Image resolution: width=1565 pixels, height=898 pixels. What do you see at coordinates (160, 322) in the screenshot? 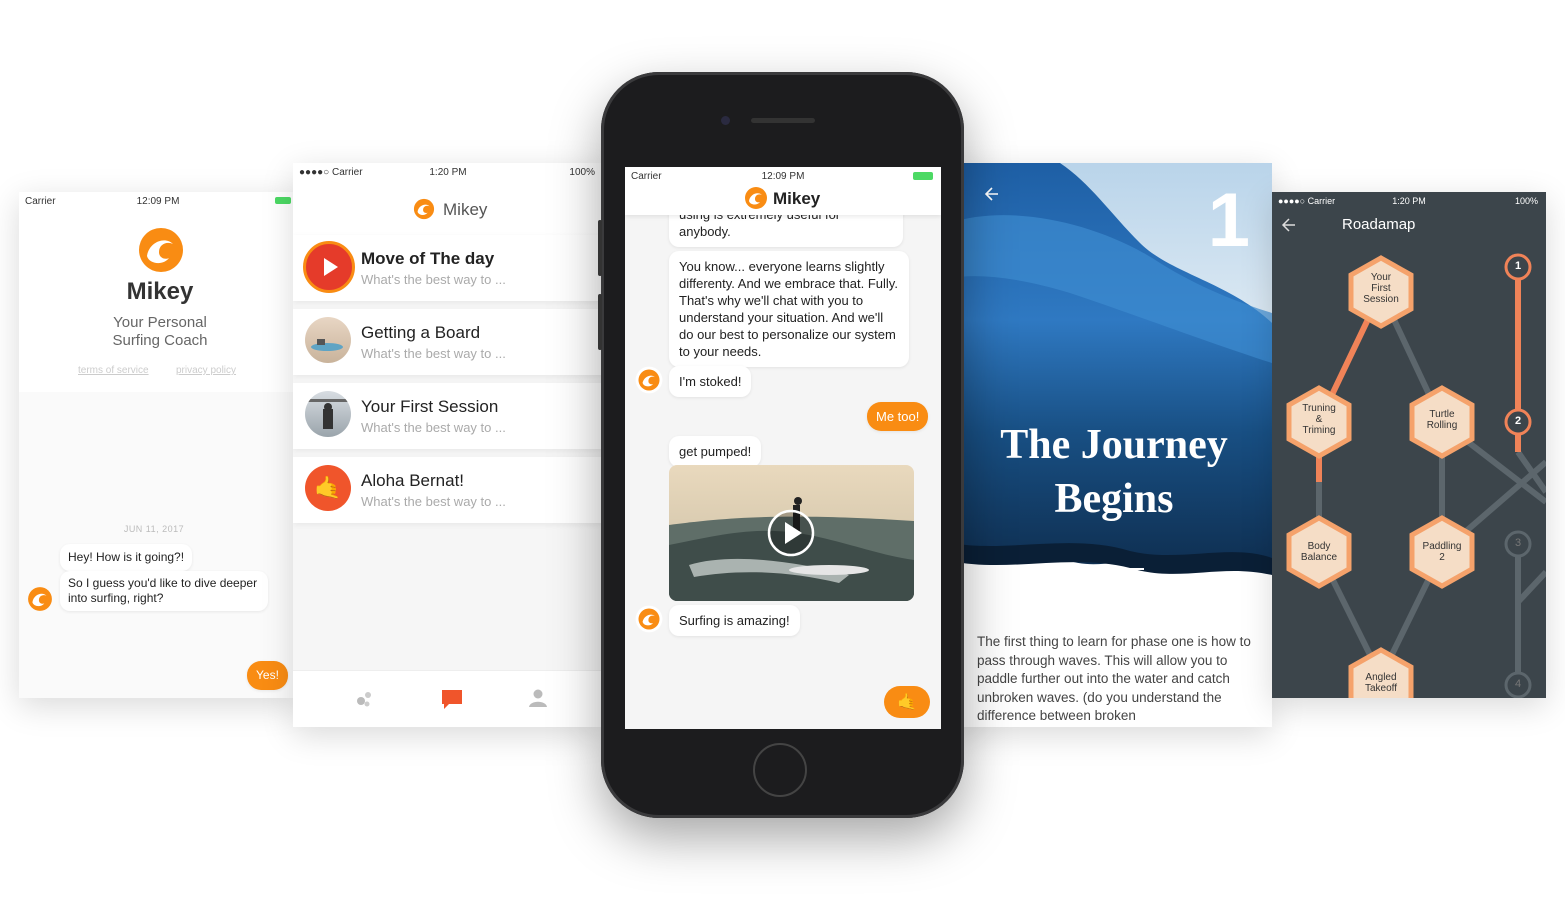
I see `tagline-line-1: Your Personal` at bounding box center [160, 322].